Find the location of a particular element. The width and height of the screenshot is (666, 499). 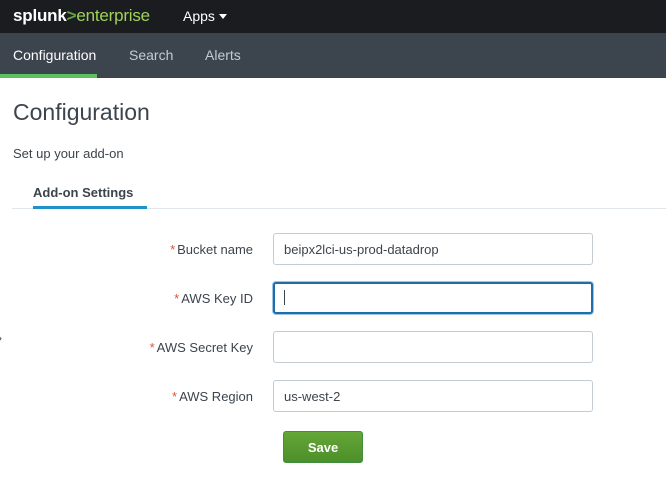

nav-active-indicator is located at coordinates (48, 76).